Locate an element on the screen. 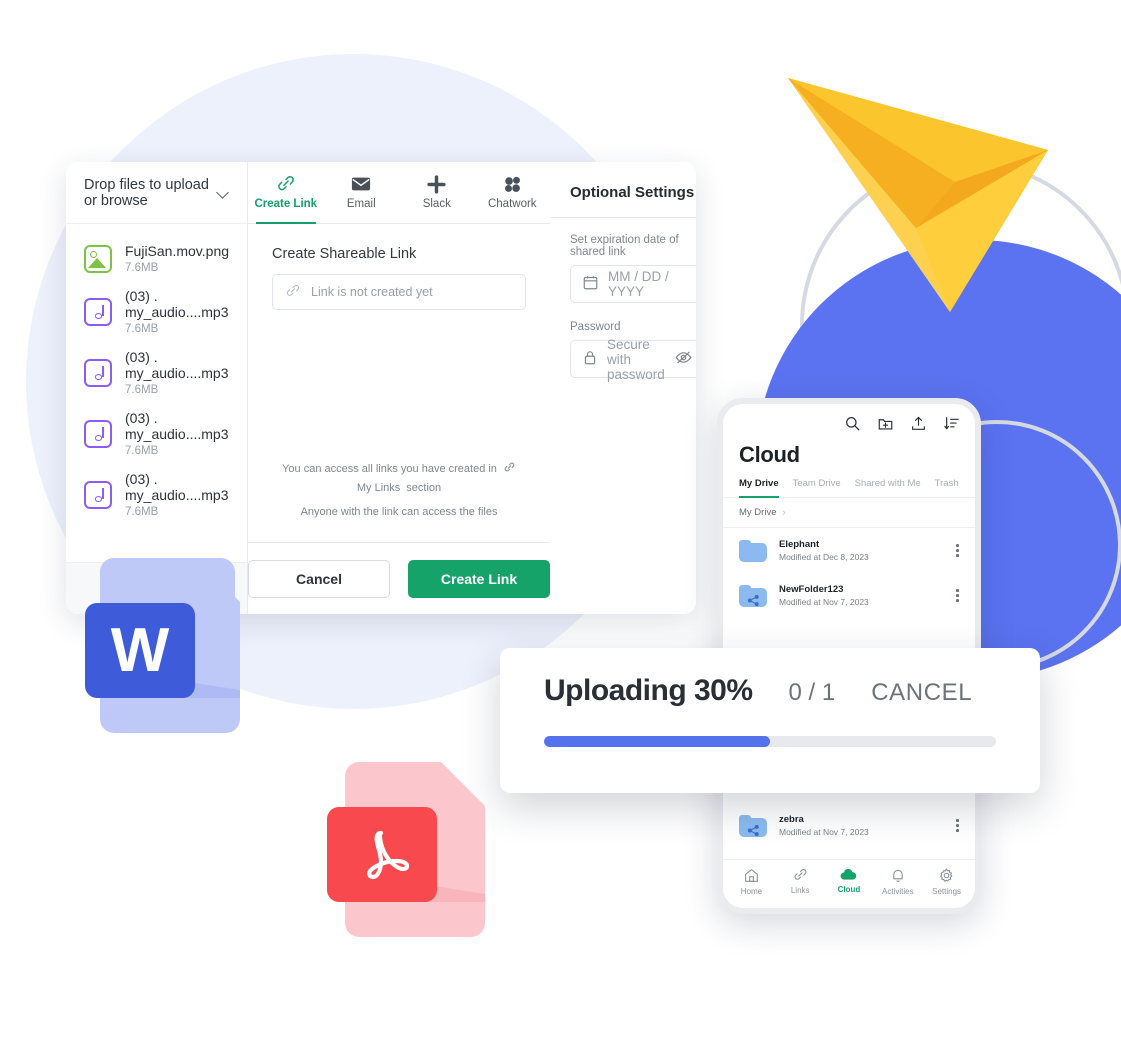 This screenshot has height=1049, width=1121. shareable-link-placeholder: Link is not created yet is located at coordinates (372, 292).